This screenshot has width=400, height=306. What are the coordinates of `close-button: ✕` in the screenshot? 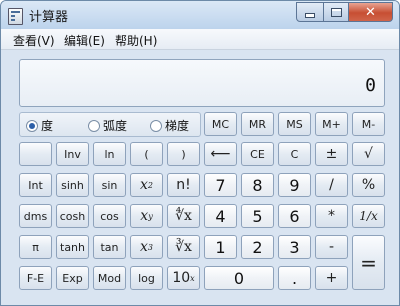 It's located at (371, 12).